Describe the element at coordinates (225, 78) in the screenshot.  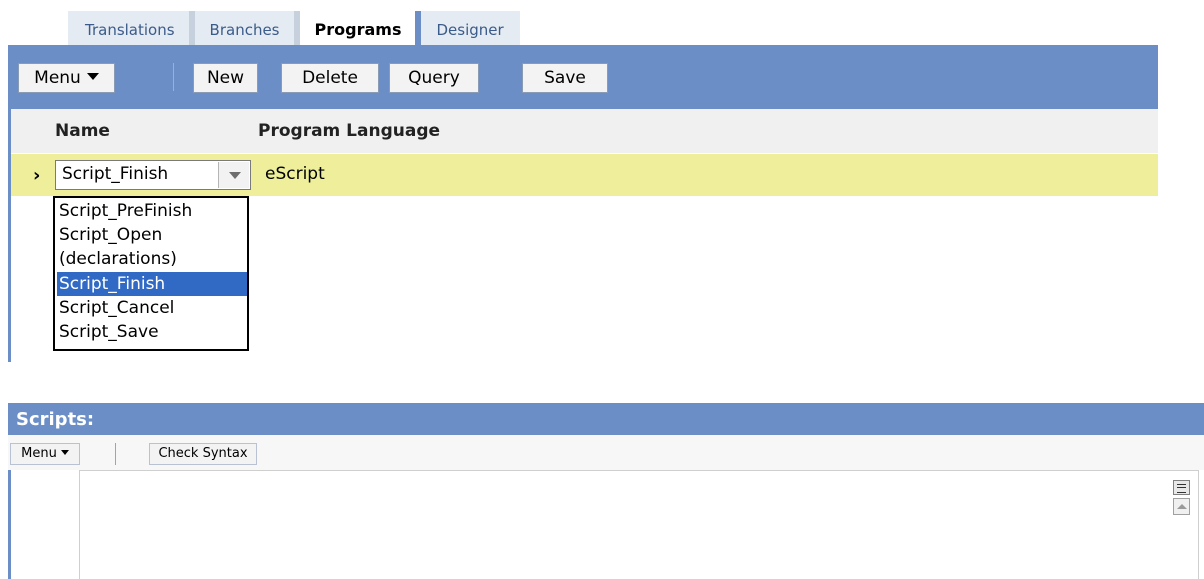
I see `new-button: New` at that location.